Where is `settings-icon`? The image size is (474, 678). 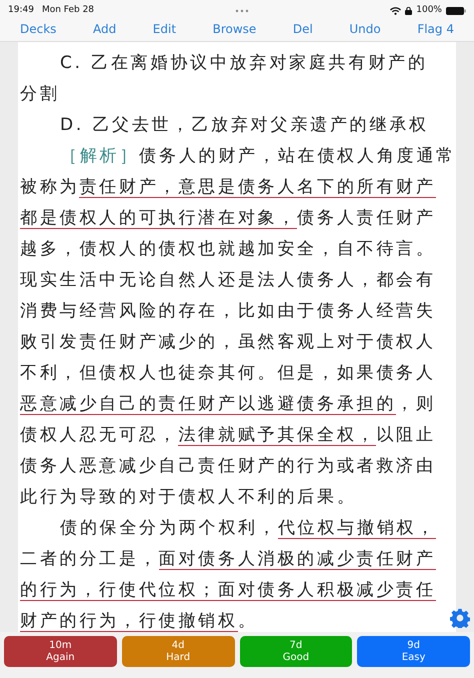
settings-icon is located at coordinates (460, 618).